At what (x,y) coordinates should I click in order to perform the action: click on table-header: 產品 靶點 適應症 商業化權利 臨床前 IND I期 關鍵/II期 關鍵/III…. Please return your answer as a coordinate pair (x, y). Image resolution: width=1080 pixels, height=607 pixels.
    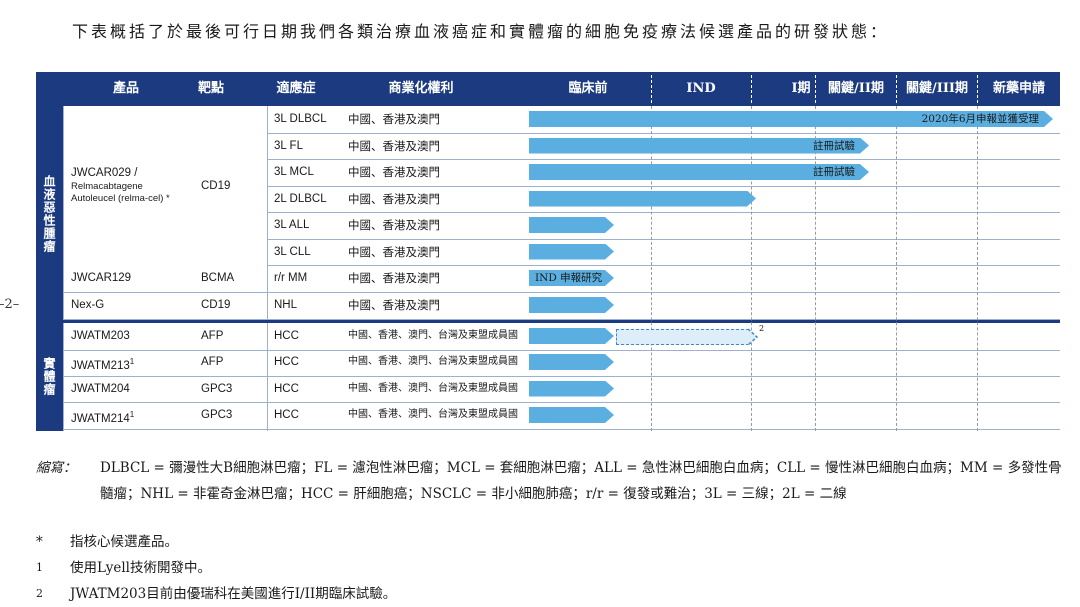
    Looking at the image, I should click on (548, 89).